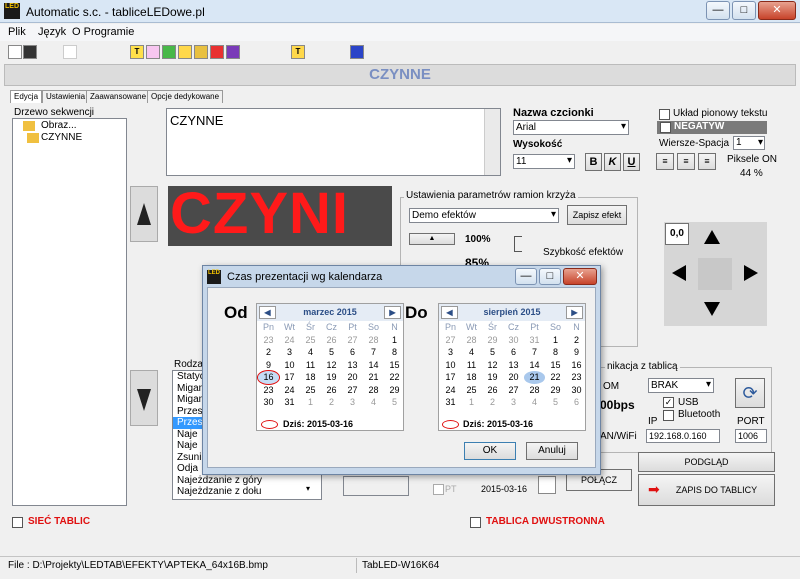 The width and height of the screenshot is (800, 579). What do you see at coordinates (492, 377) in the screenshot?
I see `calendar-day: 19` at bounding box center [492, 377].